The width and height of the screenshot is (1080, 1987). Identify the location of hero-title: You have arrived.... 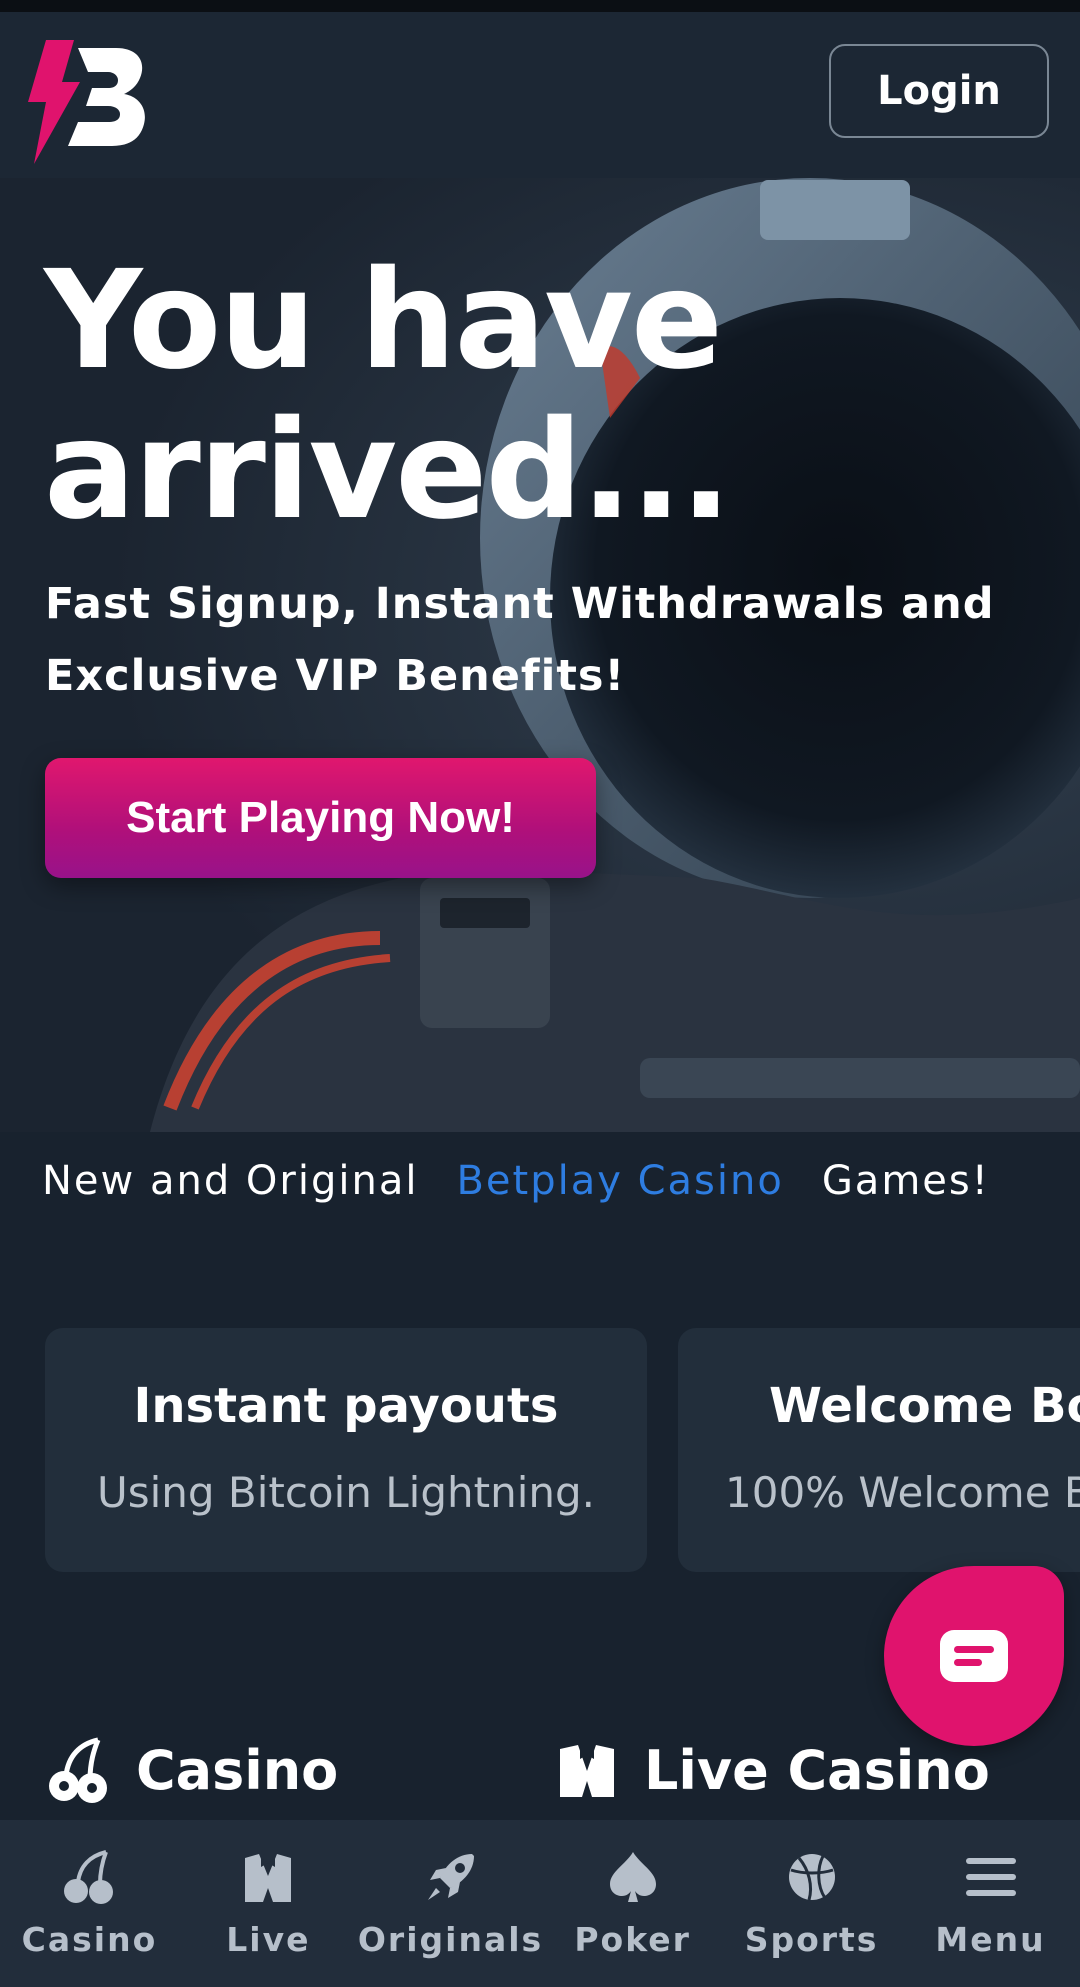
(388, 396).